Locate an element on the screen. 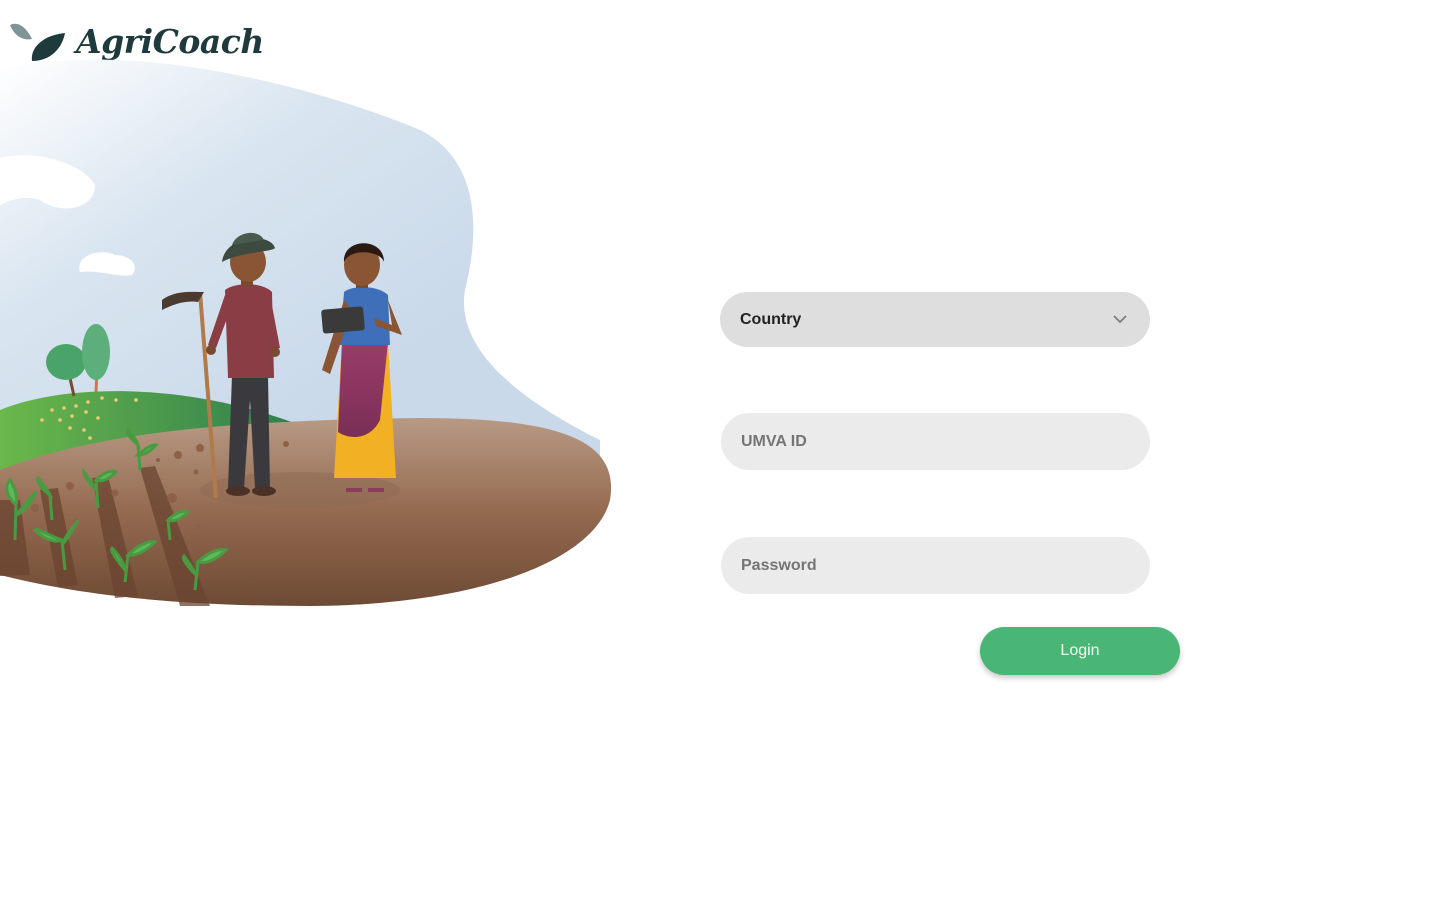 This screenshot has width=1440, height=900. chevron-down-icon is located at coordinates (1120, 320).